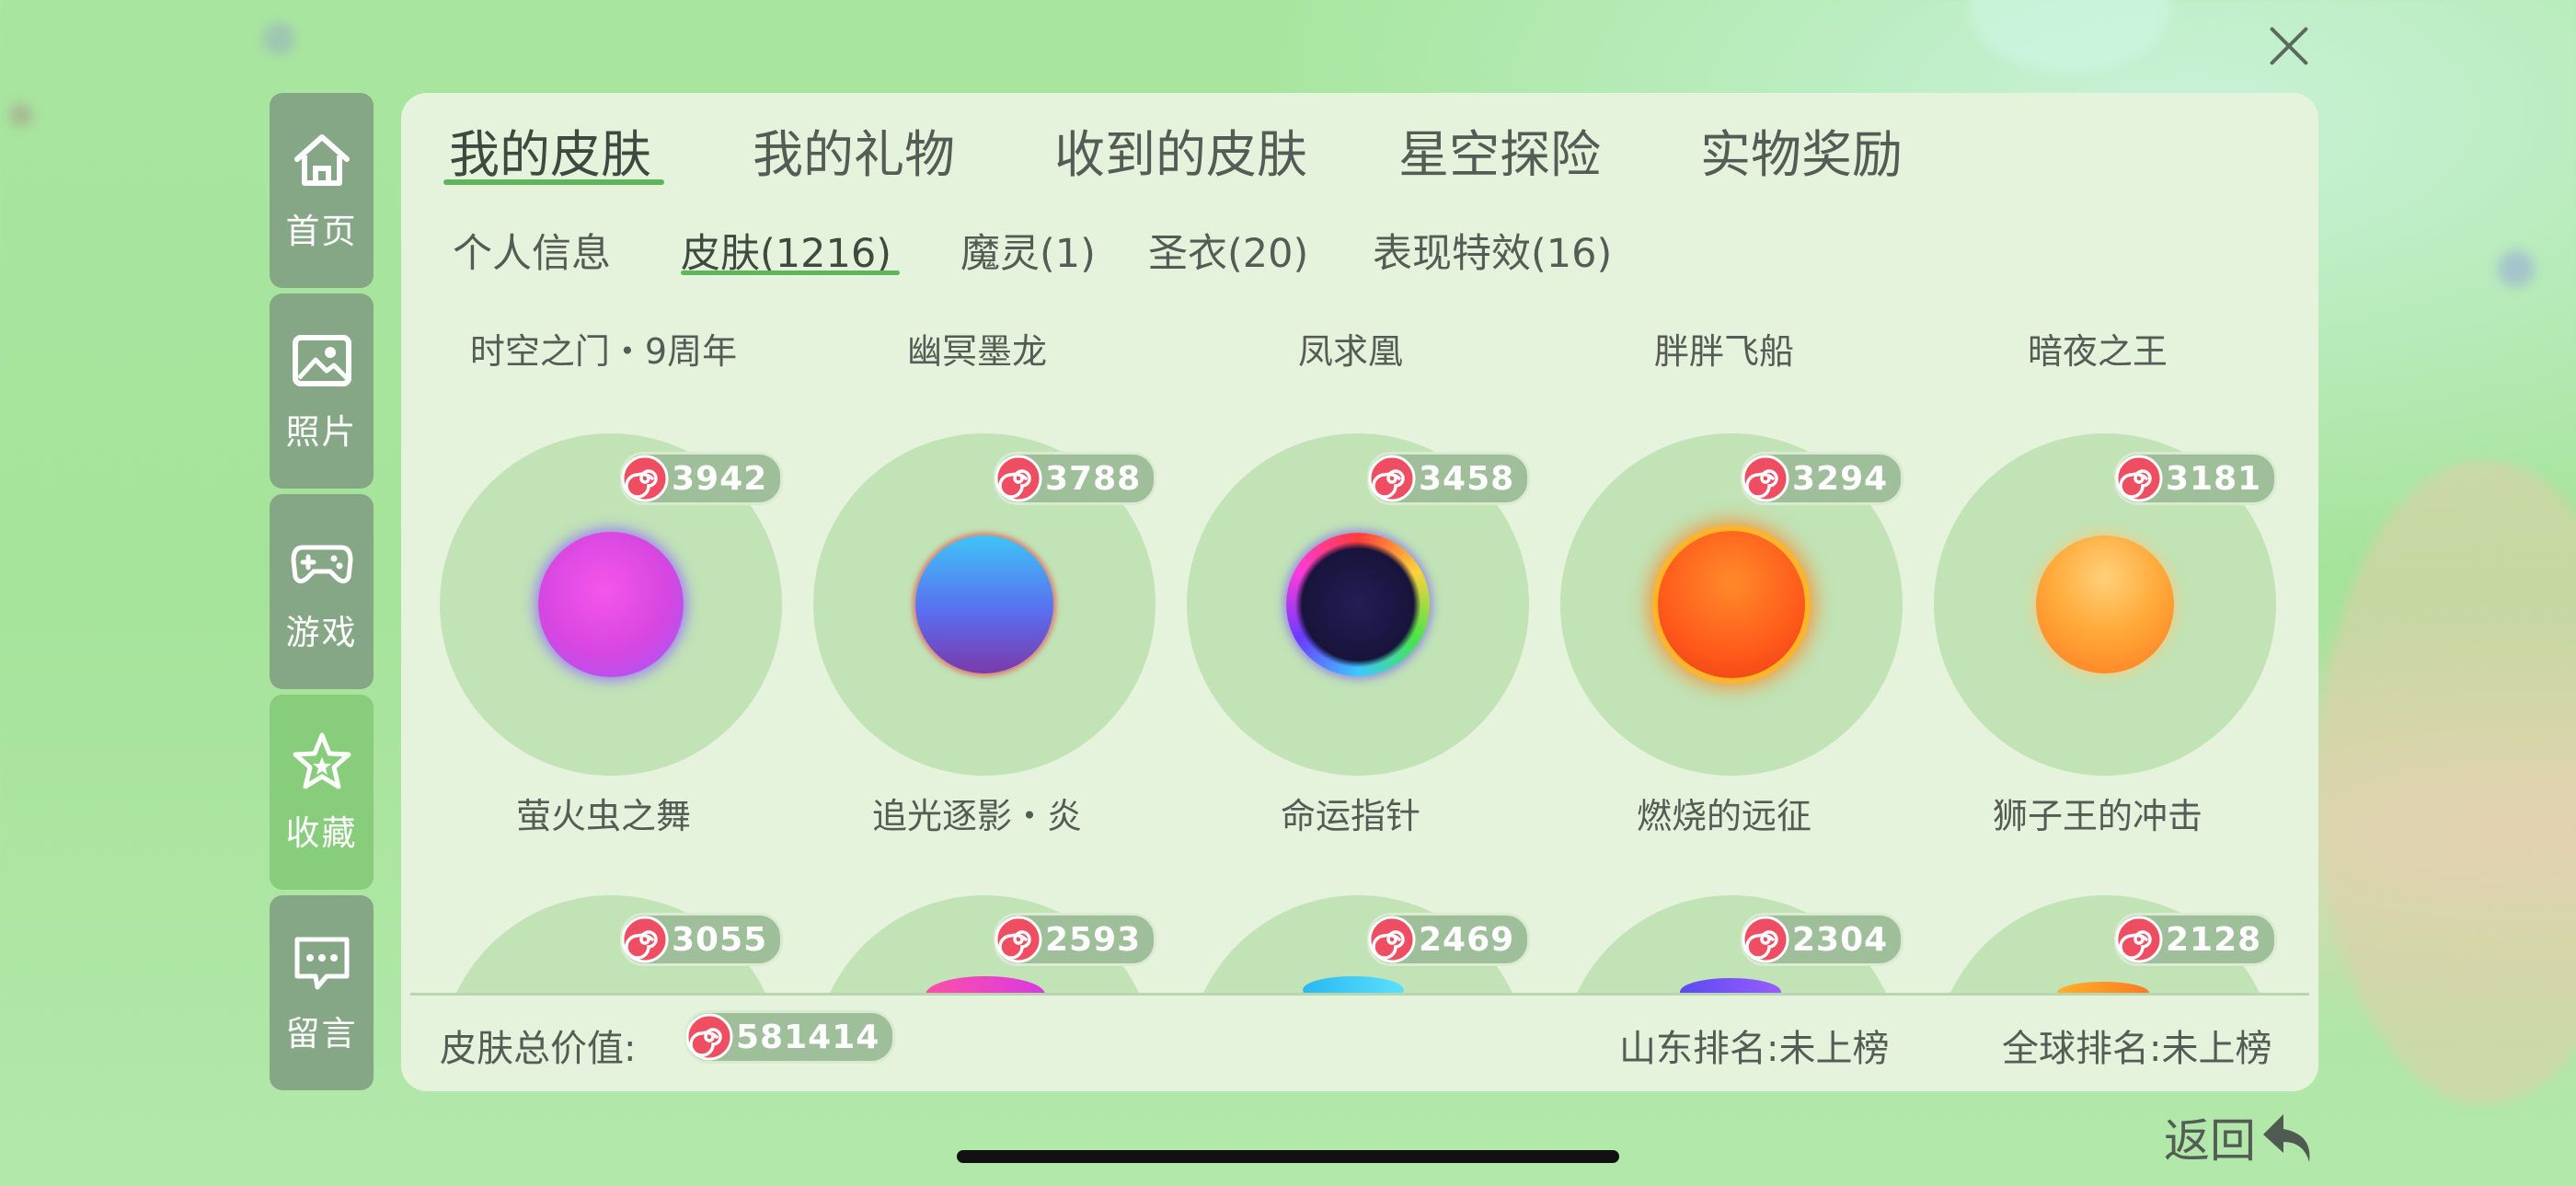  Describe the element at coordinates (1288, 1156) in the screenshot. I see `home-indicator` at that location.